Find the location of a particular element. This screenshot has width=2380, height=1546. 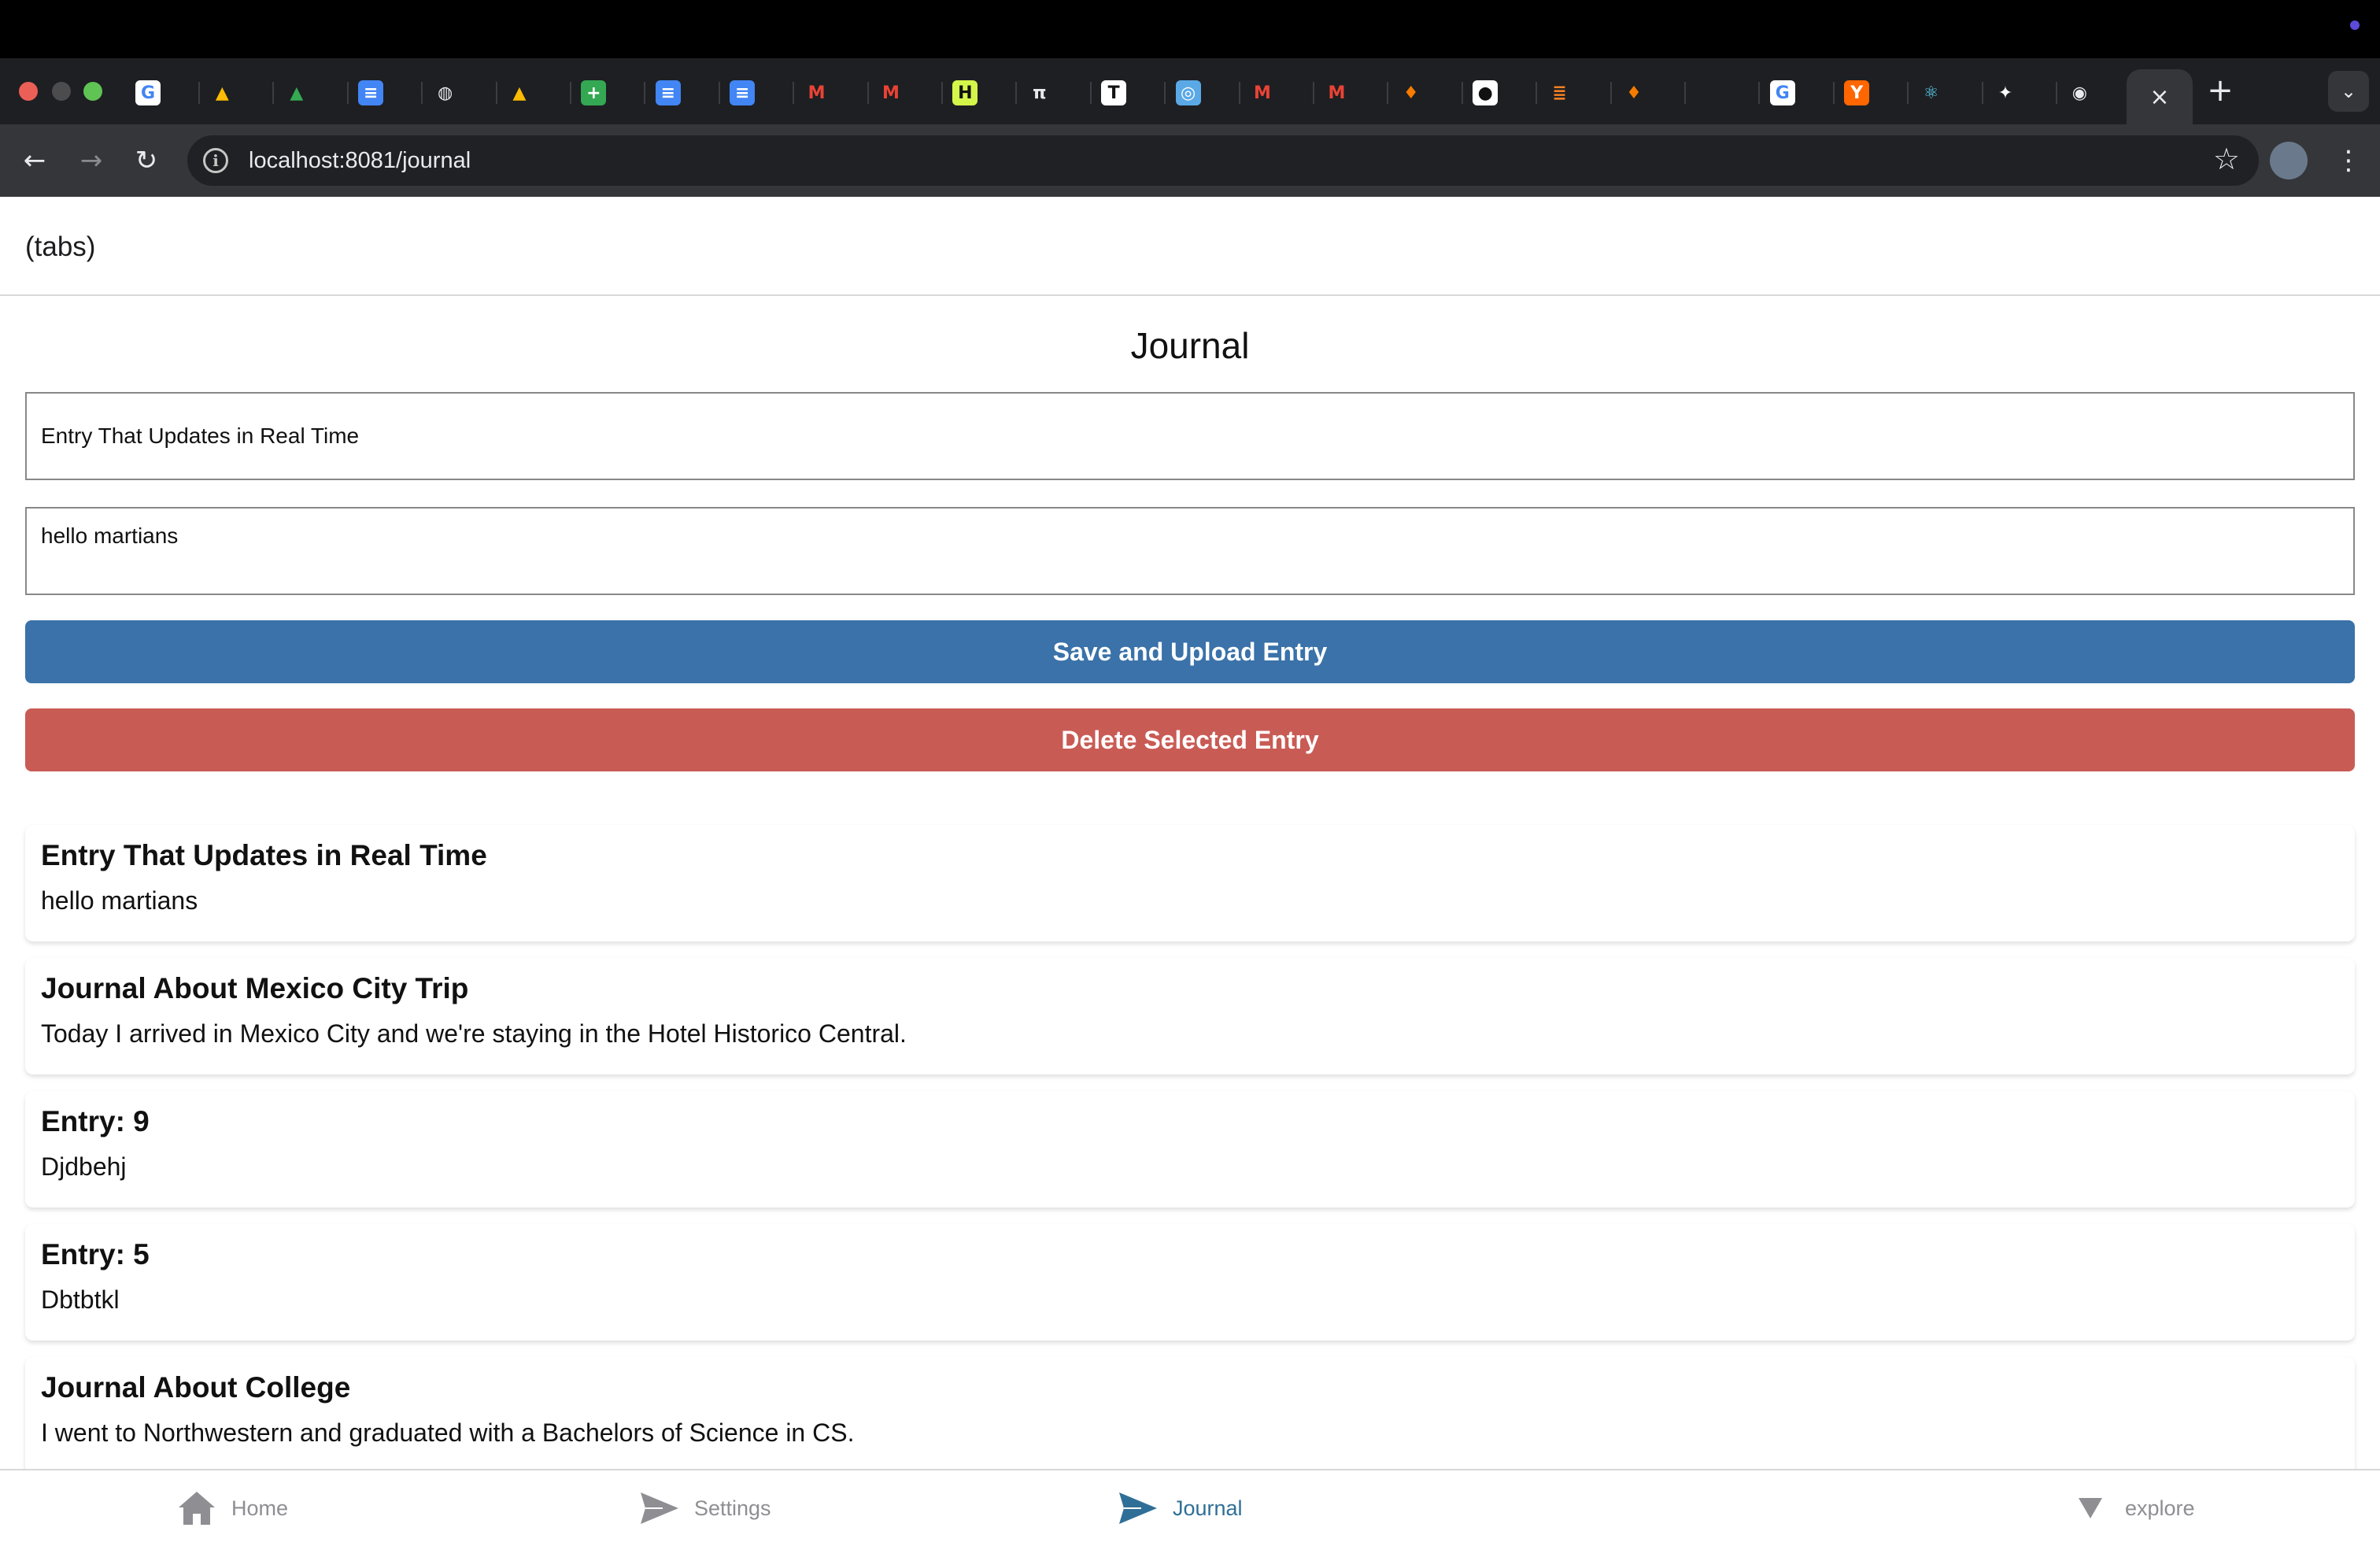

tab-explore: explore is located at coordinates (2132, 1509).